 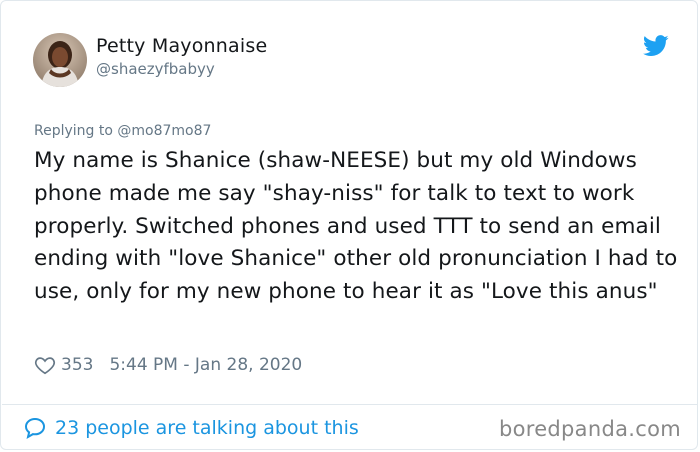 What do you see at coordinates (77, 365) in the screenshot?
I see `like-count: 353` at bounding box center [77, 365].